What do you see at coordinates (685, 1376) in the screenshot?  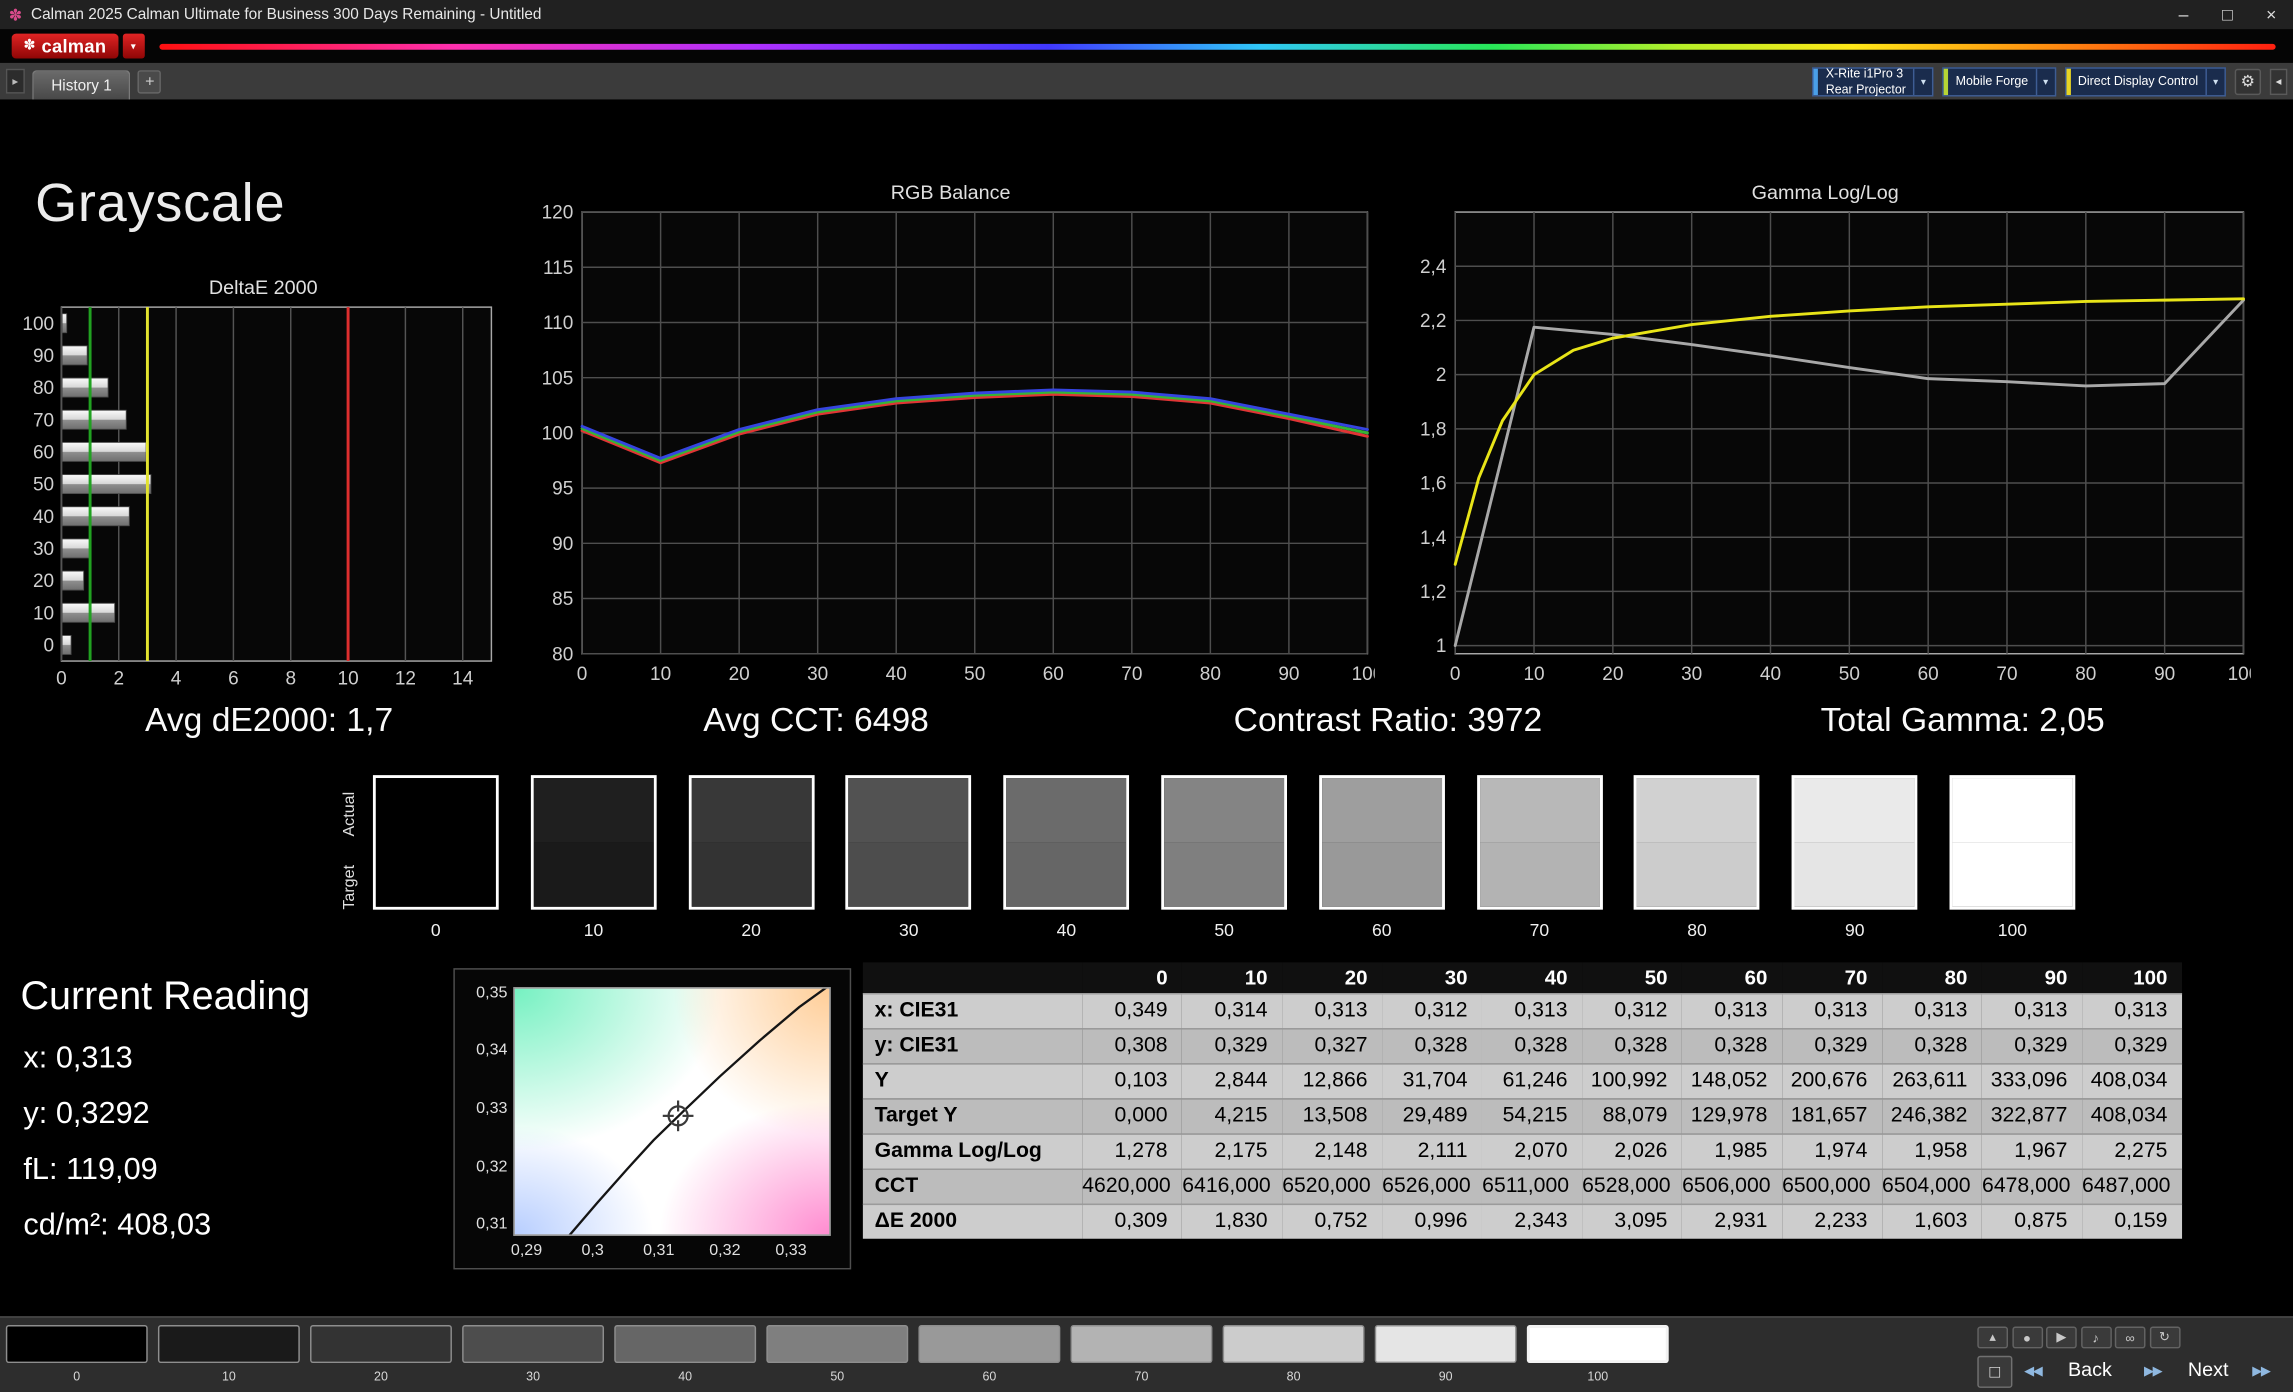 I see `toolbar-level-label: 40` at bounding box center [685, 1376].